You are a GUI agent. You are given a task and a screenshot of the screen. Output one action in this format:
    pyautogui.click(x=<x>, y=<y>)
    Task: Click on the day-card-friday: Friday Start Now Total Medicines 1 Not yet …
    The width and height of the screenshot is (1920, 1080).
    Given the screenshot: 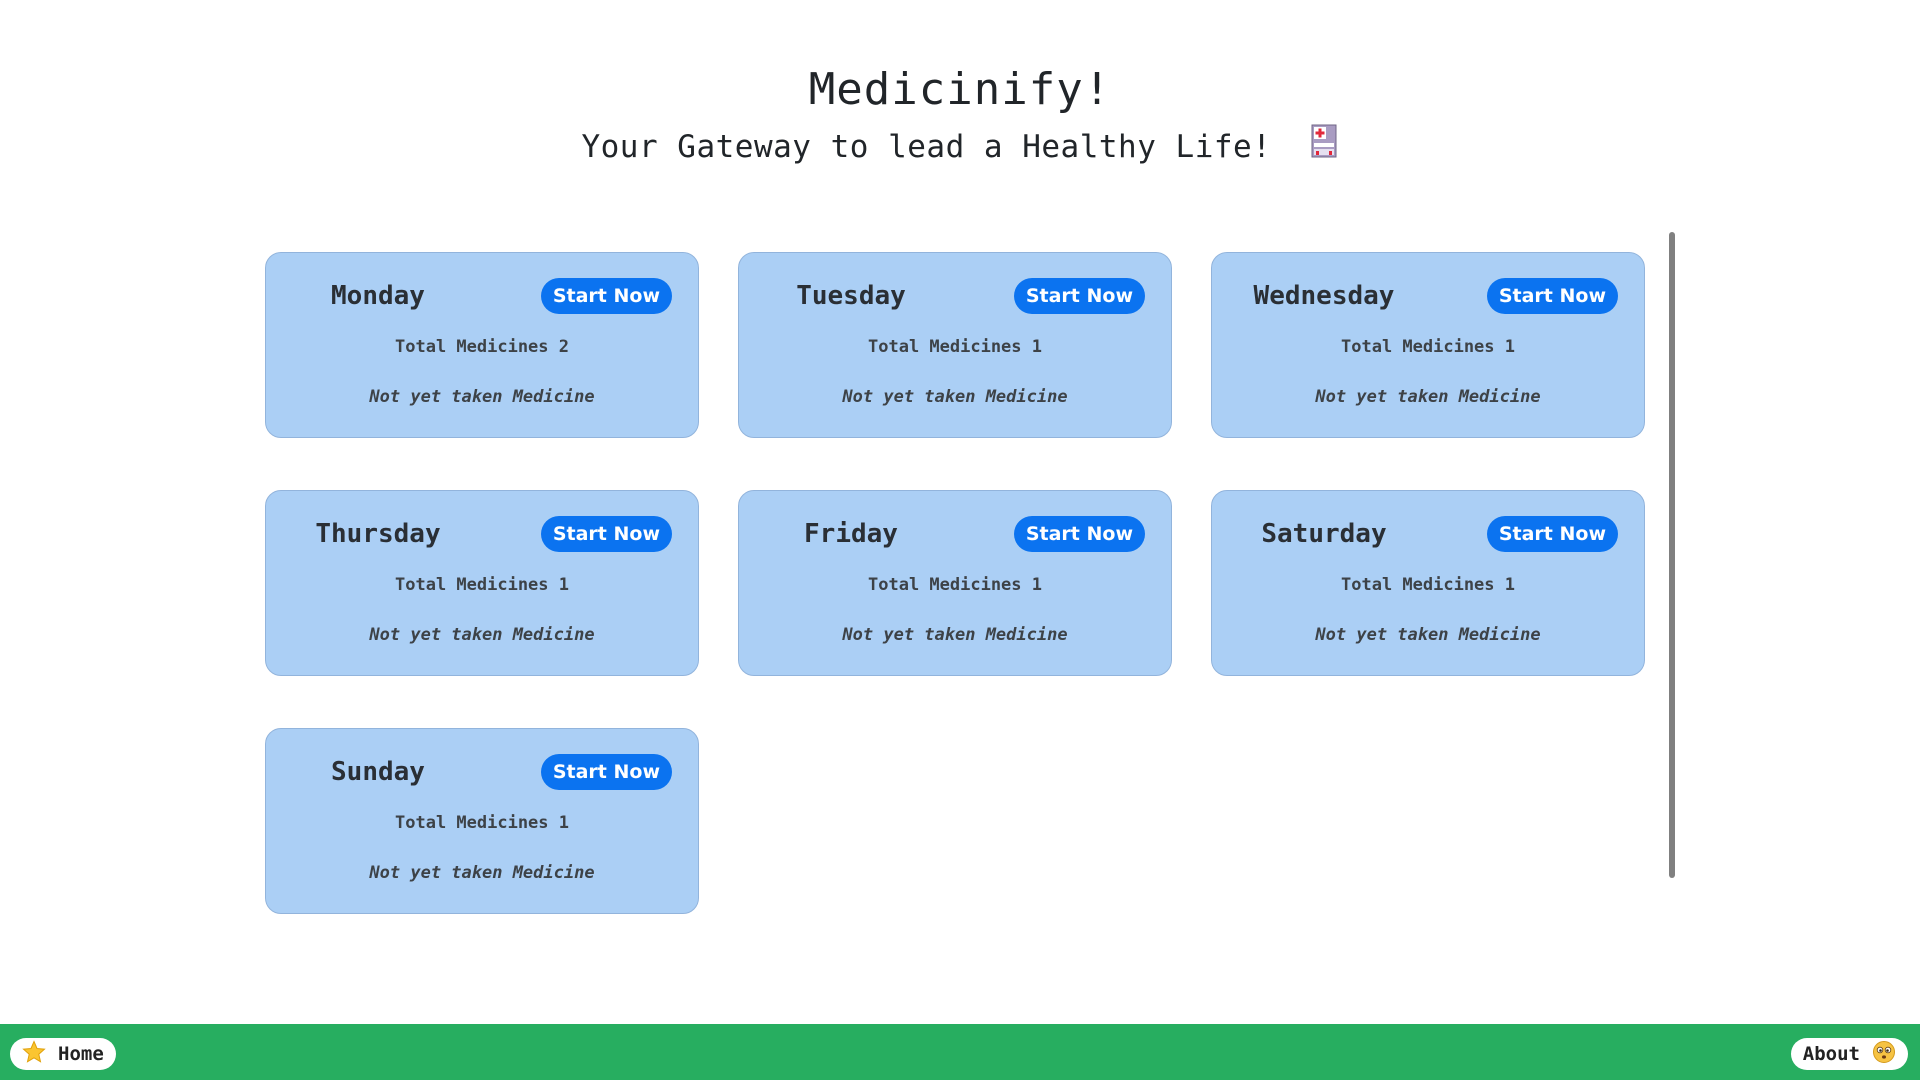 What is the action you would take?
    pyautogui.click(x=955, y=583)
    